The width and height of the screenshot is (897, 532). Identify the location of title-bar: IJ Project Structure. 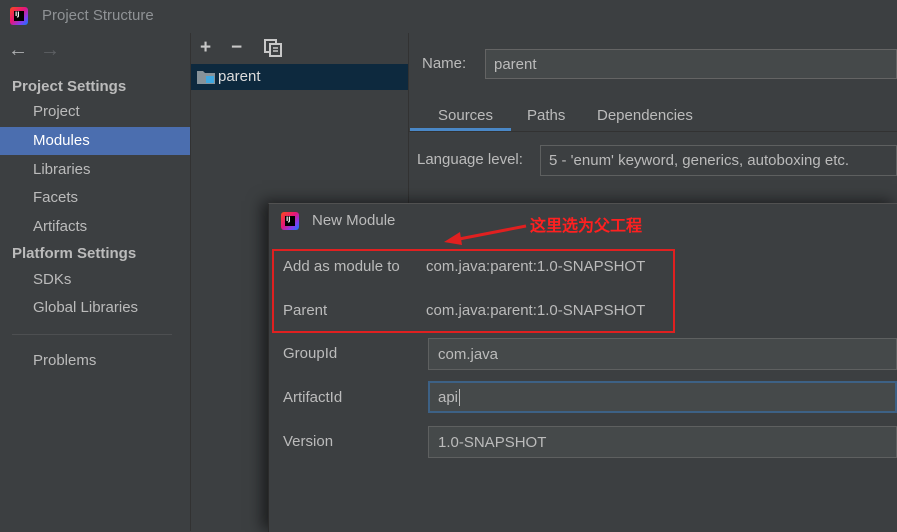
(448, 16).